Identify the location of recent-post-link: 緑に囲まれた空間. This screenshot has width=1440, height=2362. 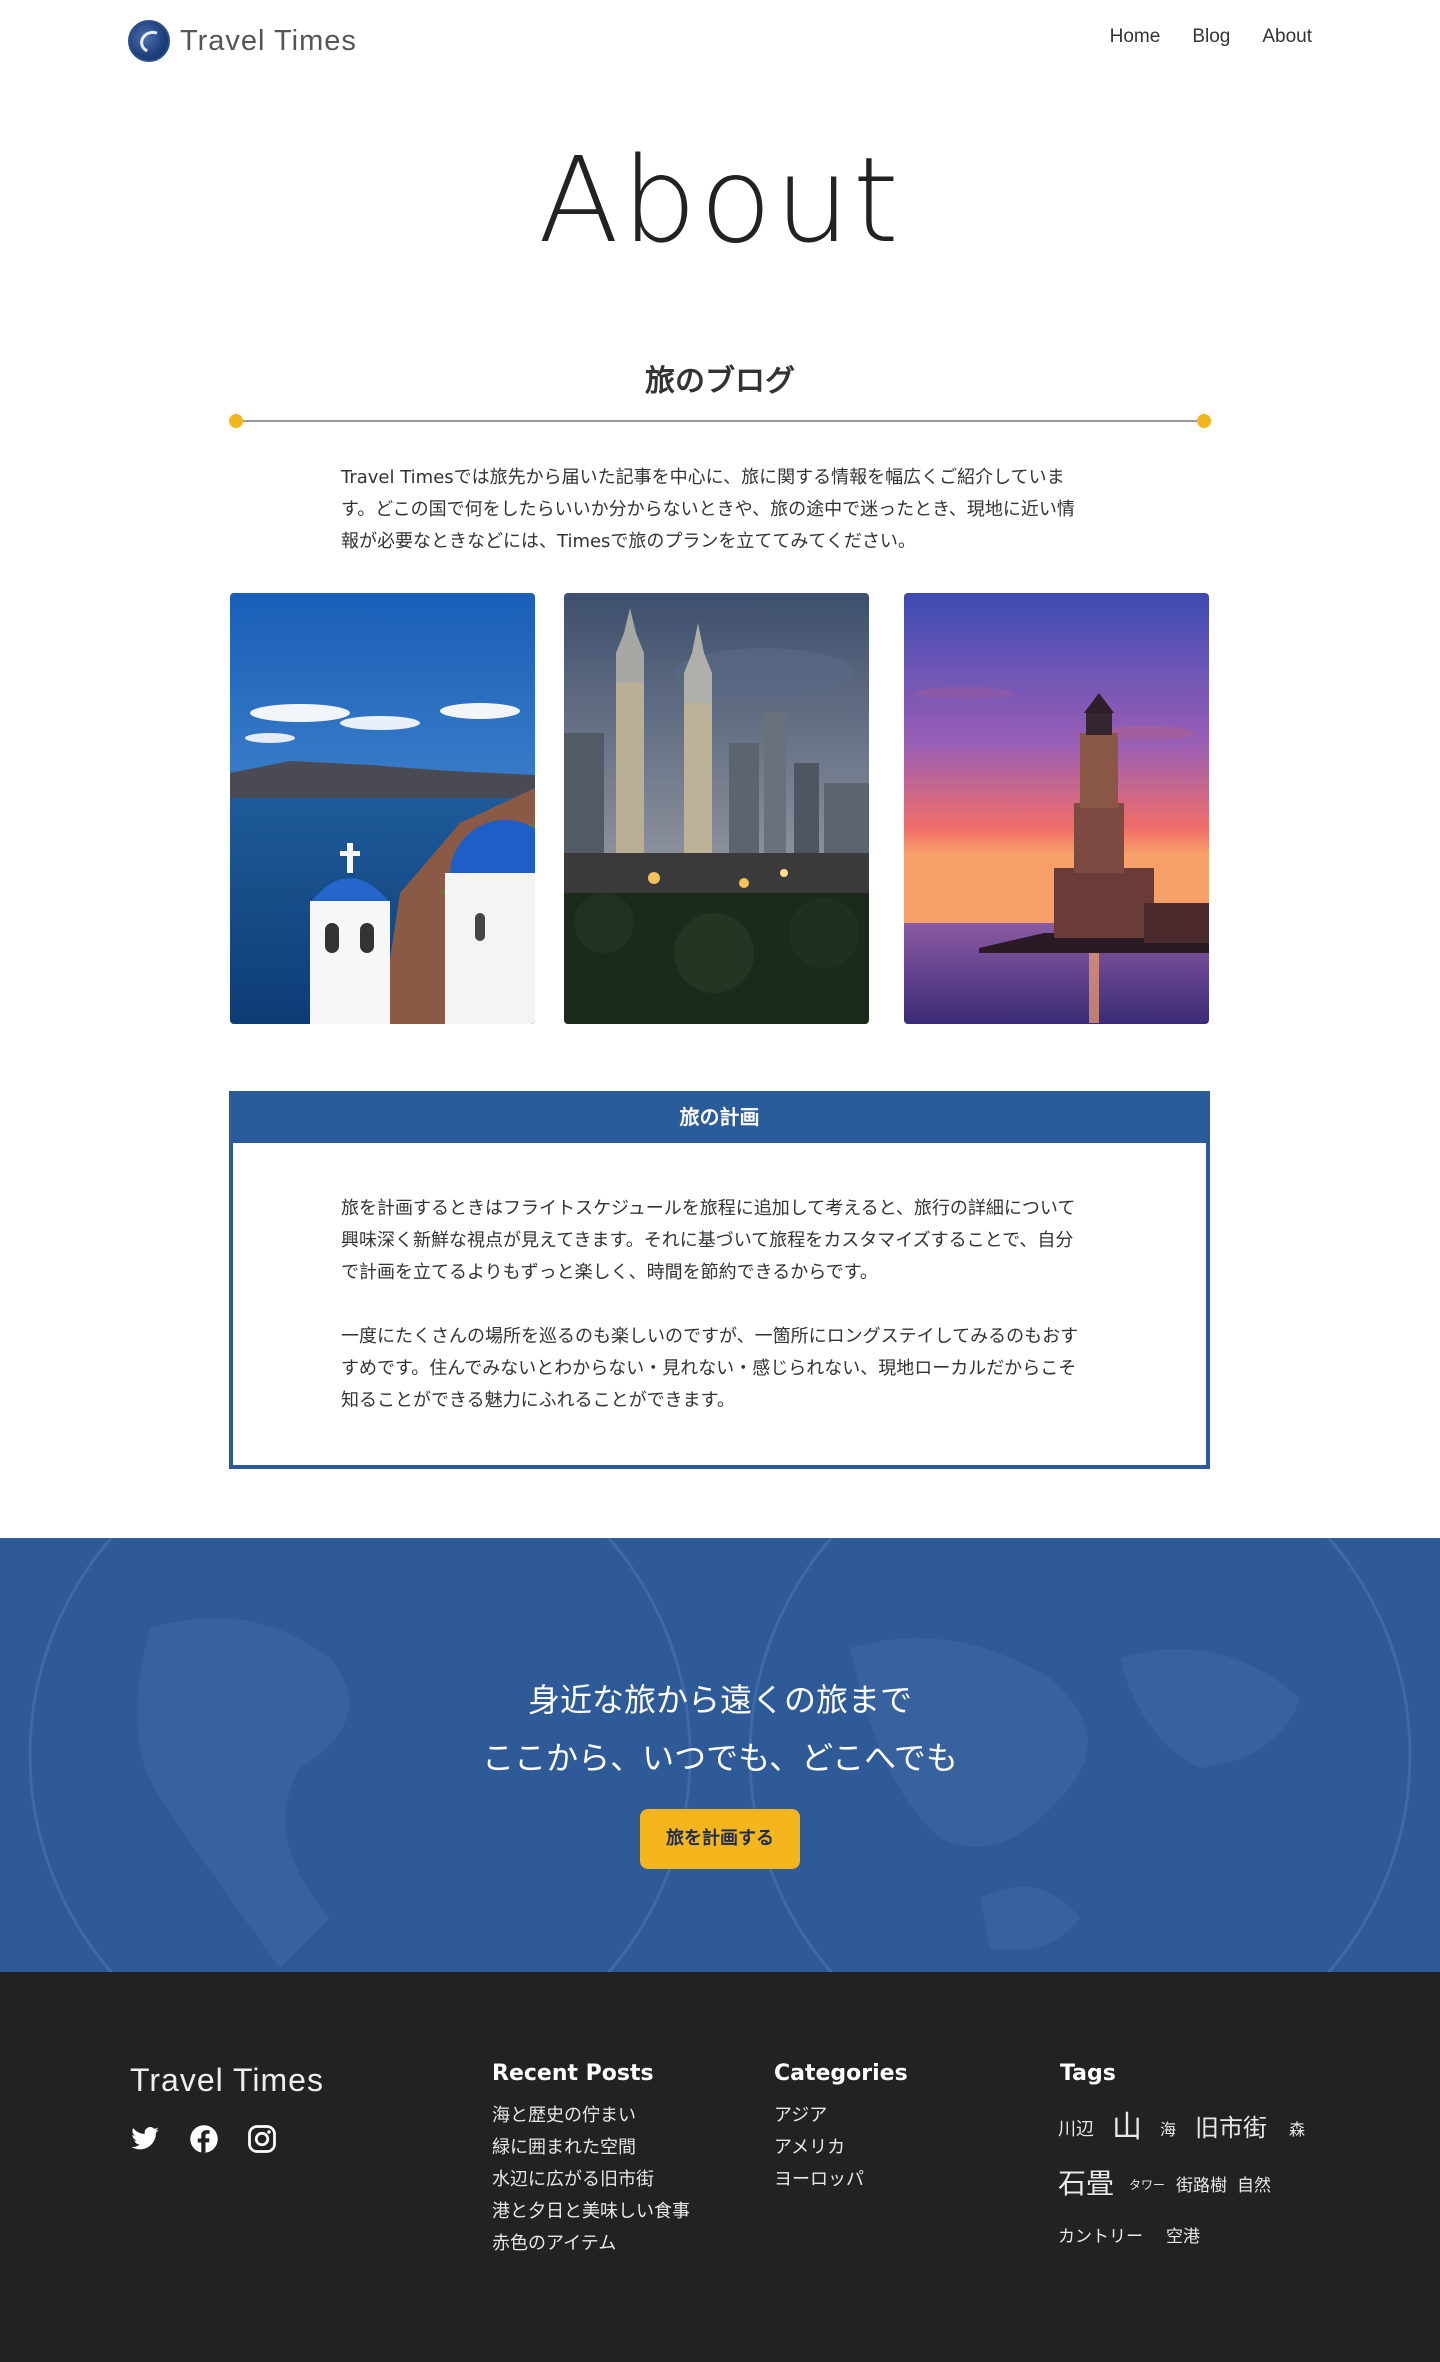
(591, 2148).